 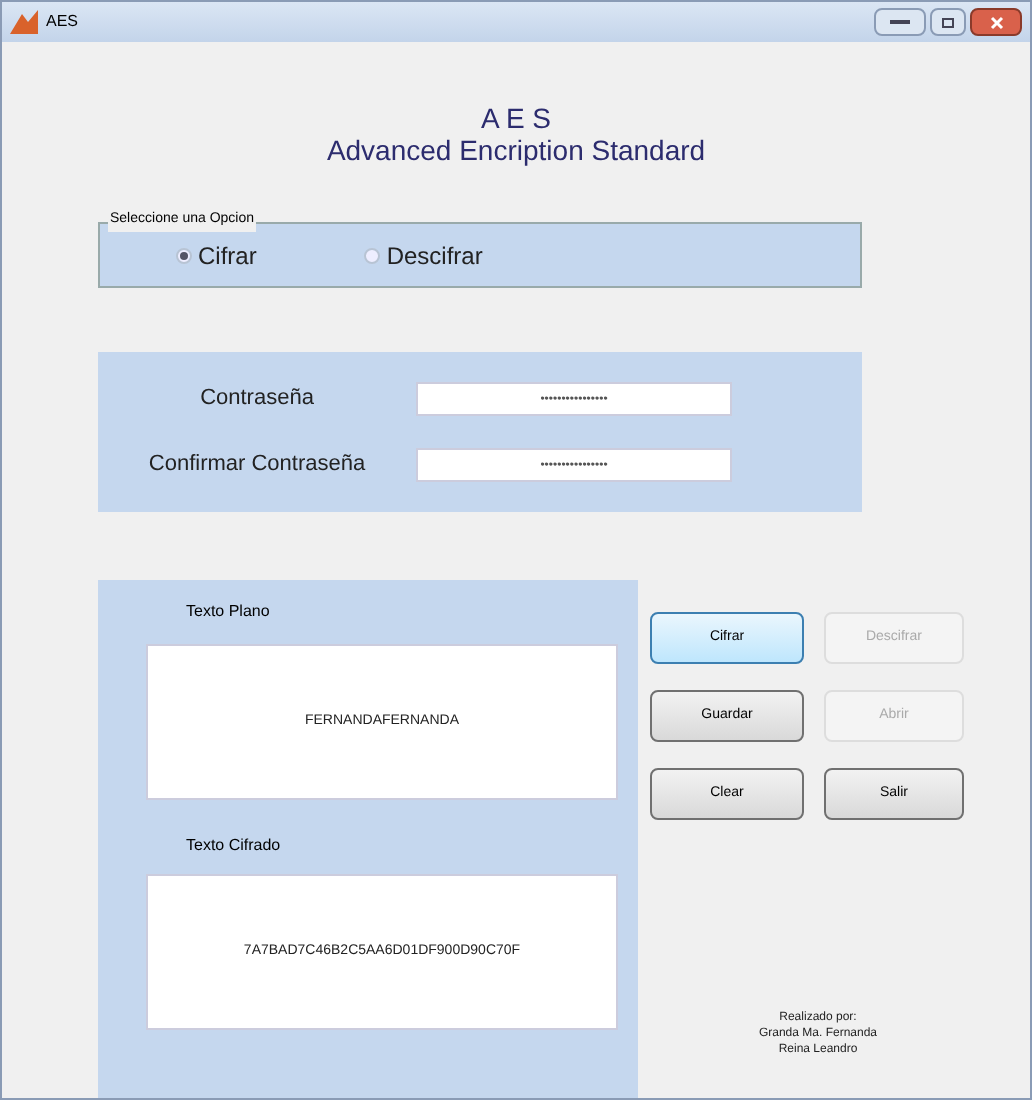 What do you see at coordinates (234, 846) in the screenshot?
I see `text-area-label: Texto Cifrado` at bounding box center [234, 846].